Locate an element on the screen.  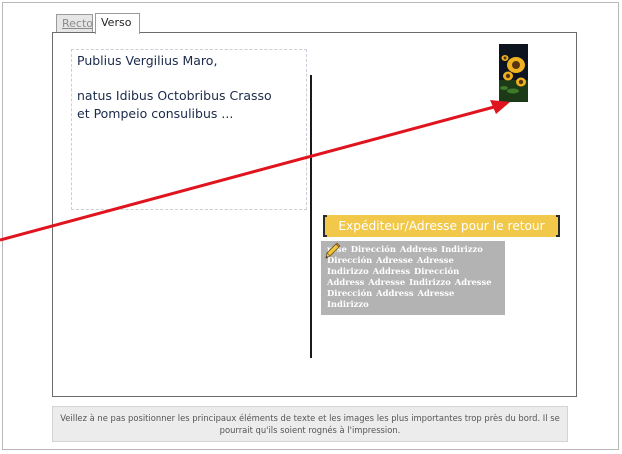
message-line-1: Publius Vergilius Maro, is located at coordinates (147, 60).